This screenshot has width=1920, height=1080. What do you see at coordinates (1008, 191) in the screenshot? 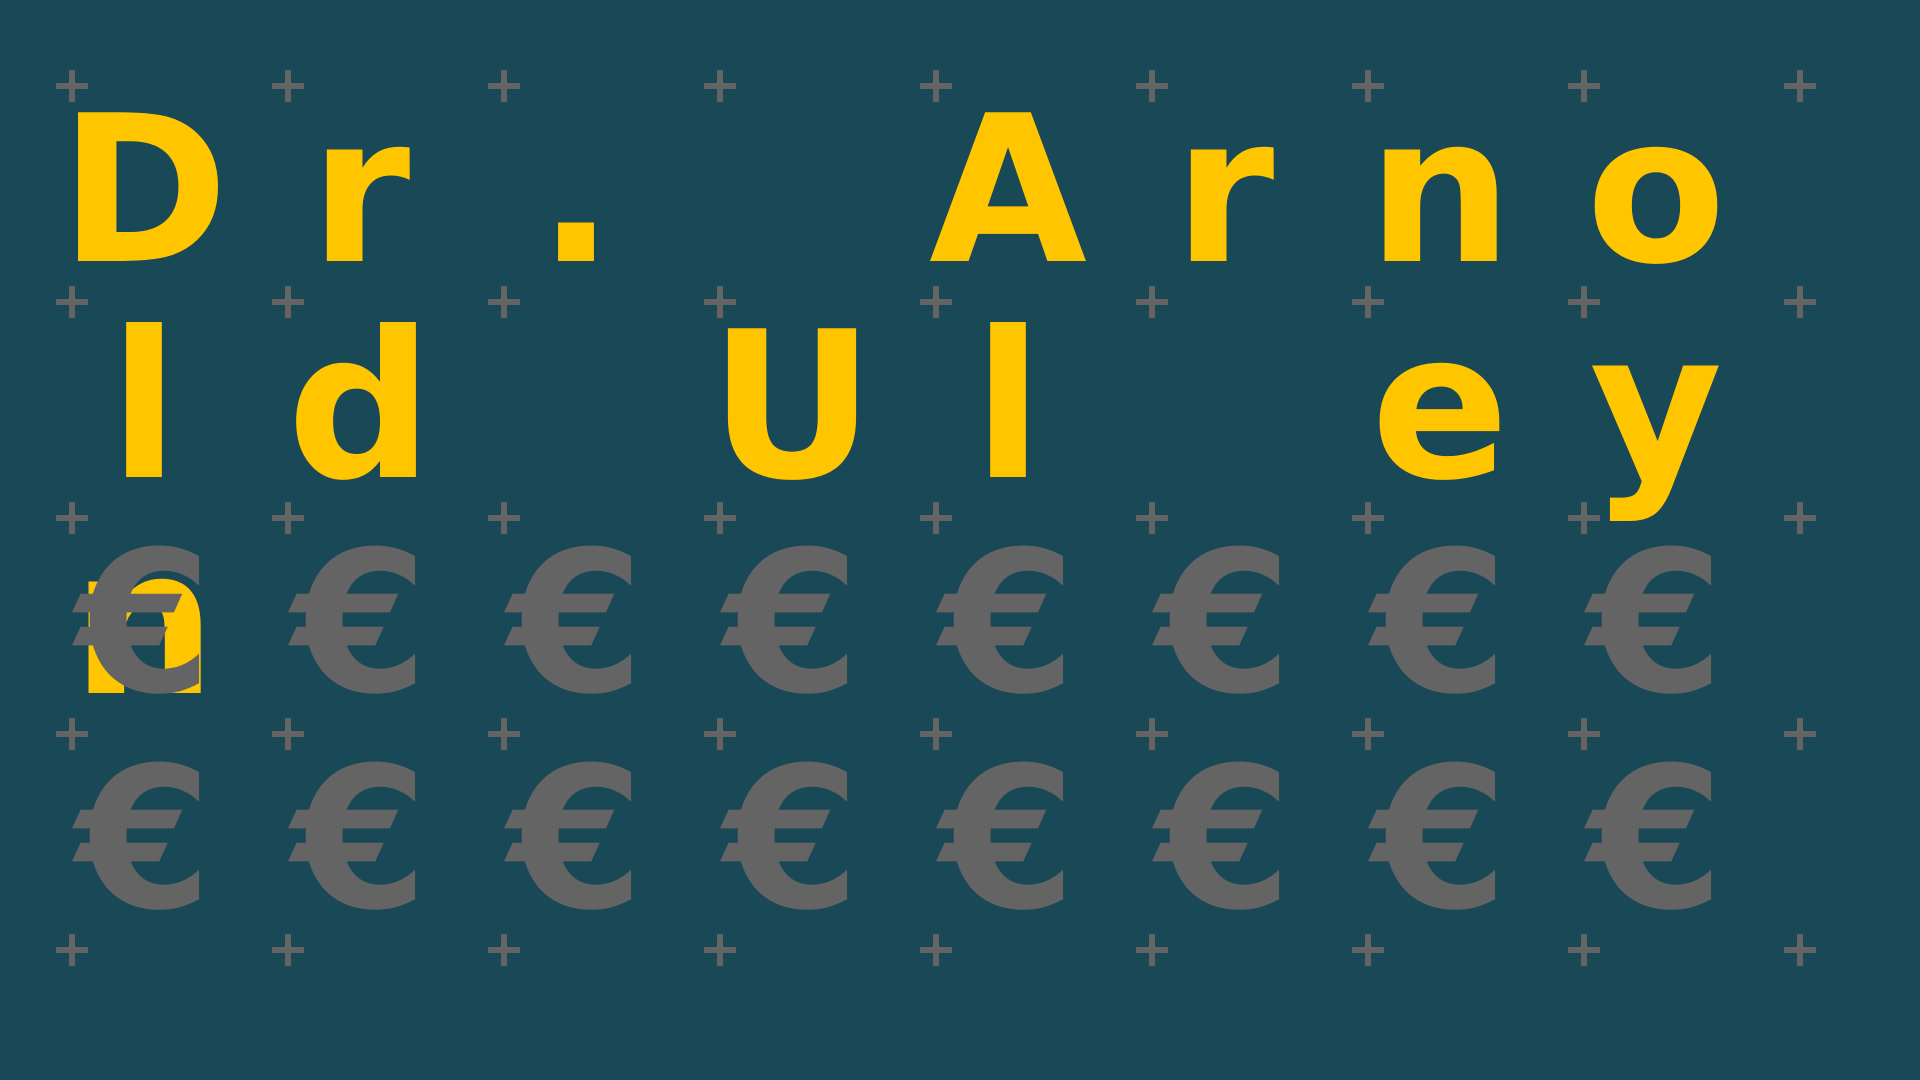
I see `name-letter: A` at bounding box center [1008, 191].